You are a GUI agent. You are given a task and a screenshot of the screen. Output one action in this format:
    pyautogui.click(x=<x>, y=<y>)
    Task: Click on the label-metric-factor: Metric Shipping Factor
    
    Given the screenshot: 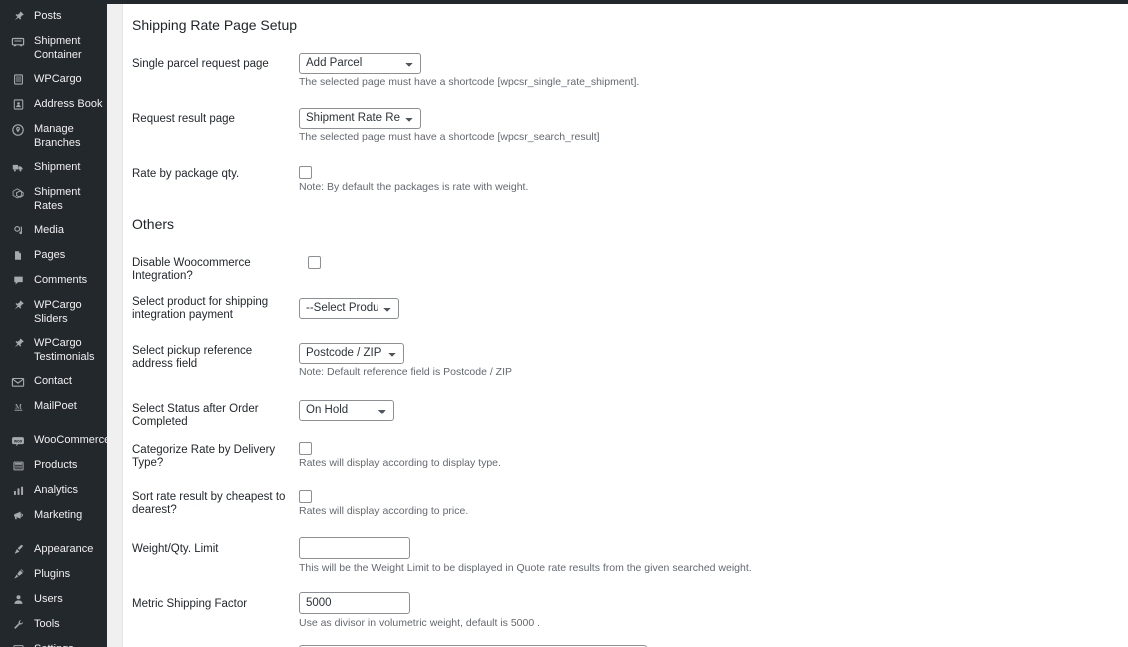 What is the action you would take?
    pyautogui.click(x=190, y=604)
    